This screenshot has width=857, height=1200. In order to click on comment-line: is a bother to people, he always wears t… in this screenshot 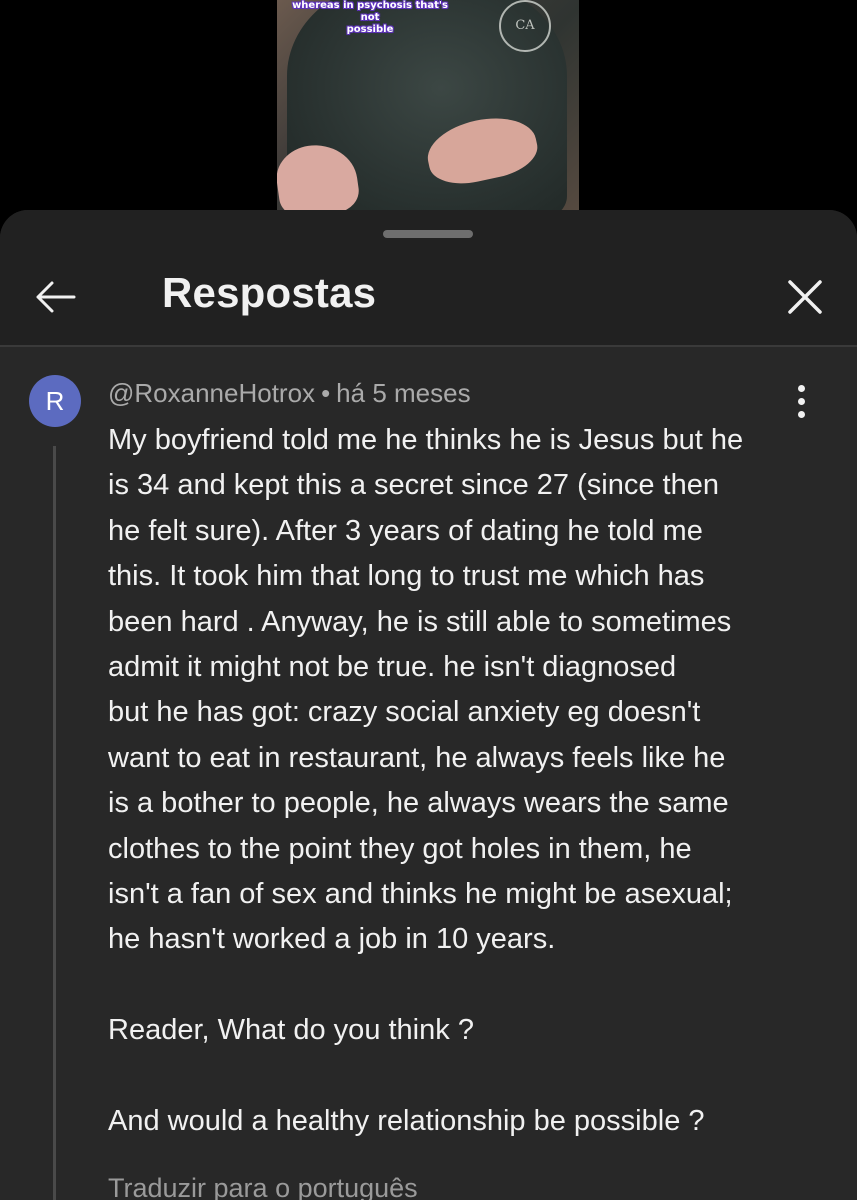, I will do `click(418, 803)`.